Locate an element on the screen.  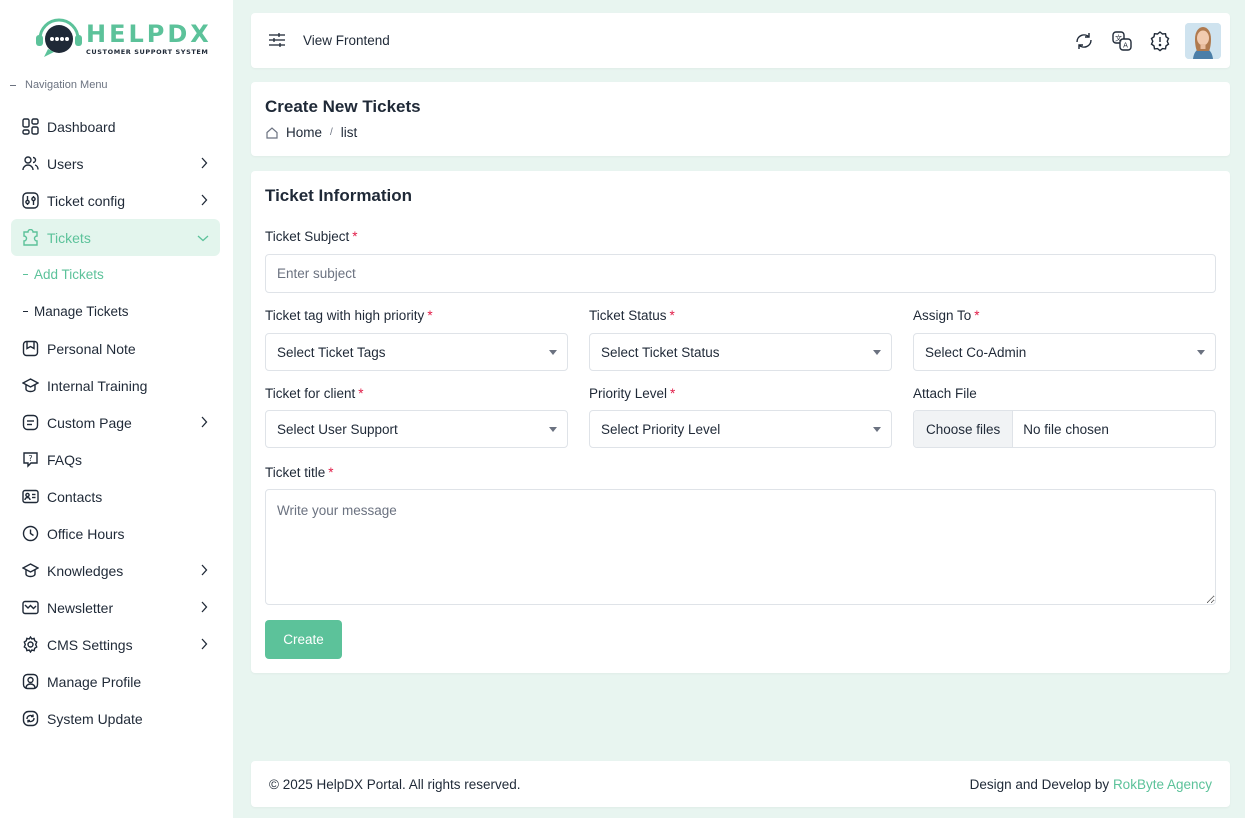
alert-icon is located at coordinates (1160, 41).